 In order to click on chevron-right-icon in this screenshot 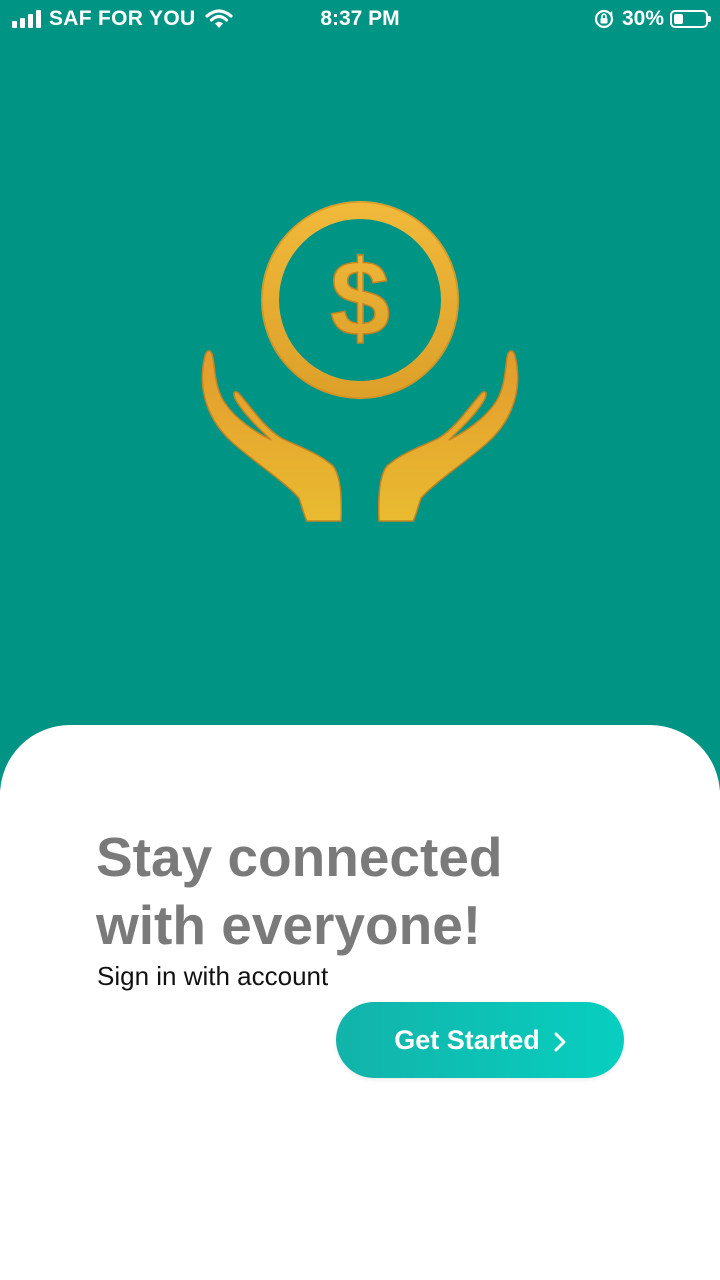, I will do `click(560, 1041)`.